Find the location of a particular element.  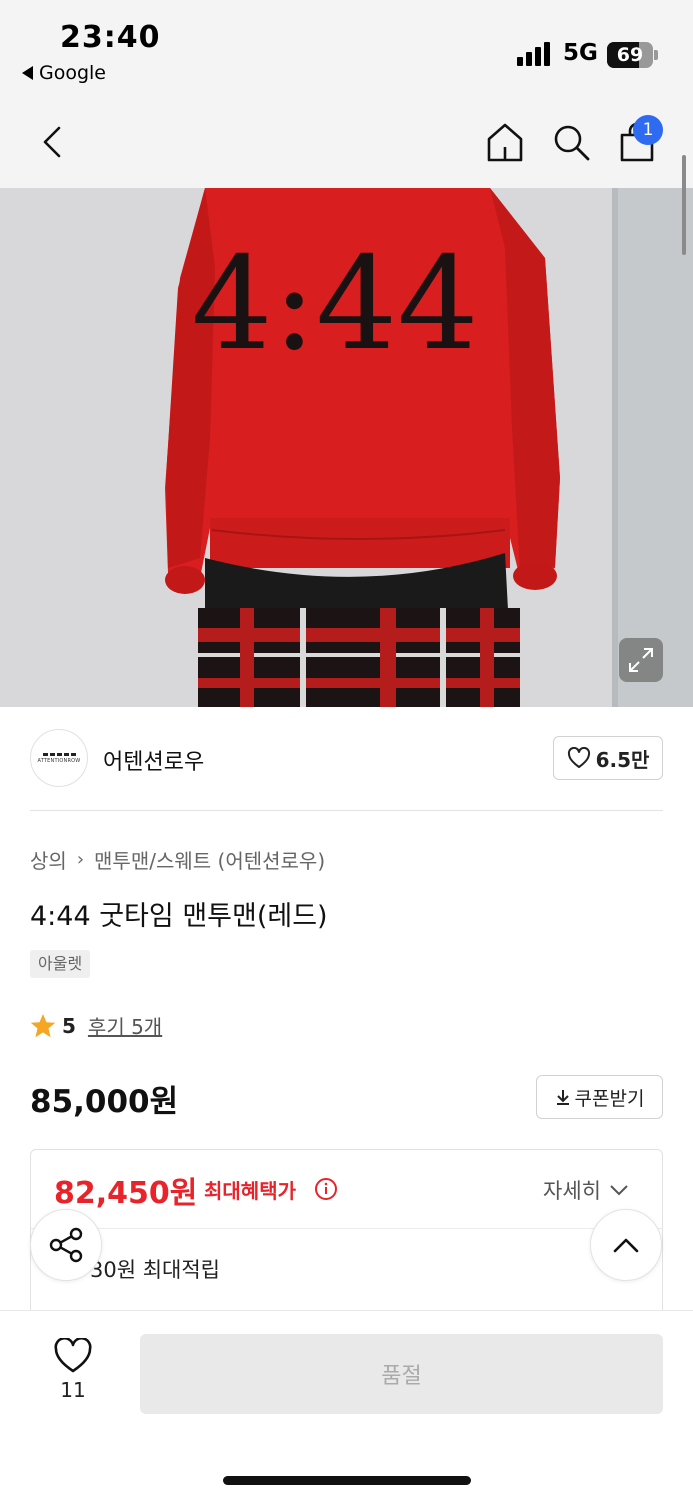

chevron-left-icon is located at coordinates (52, 142).